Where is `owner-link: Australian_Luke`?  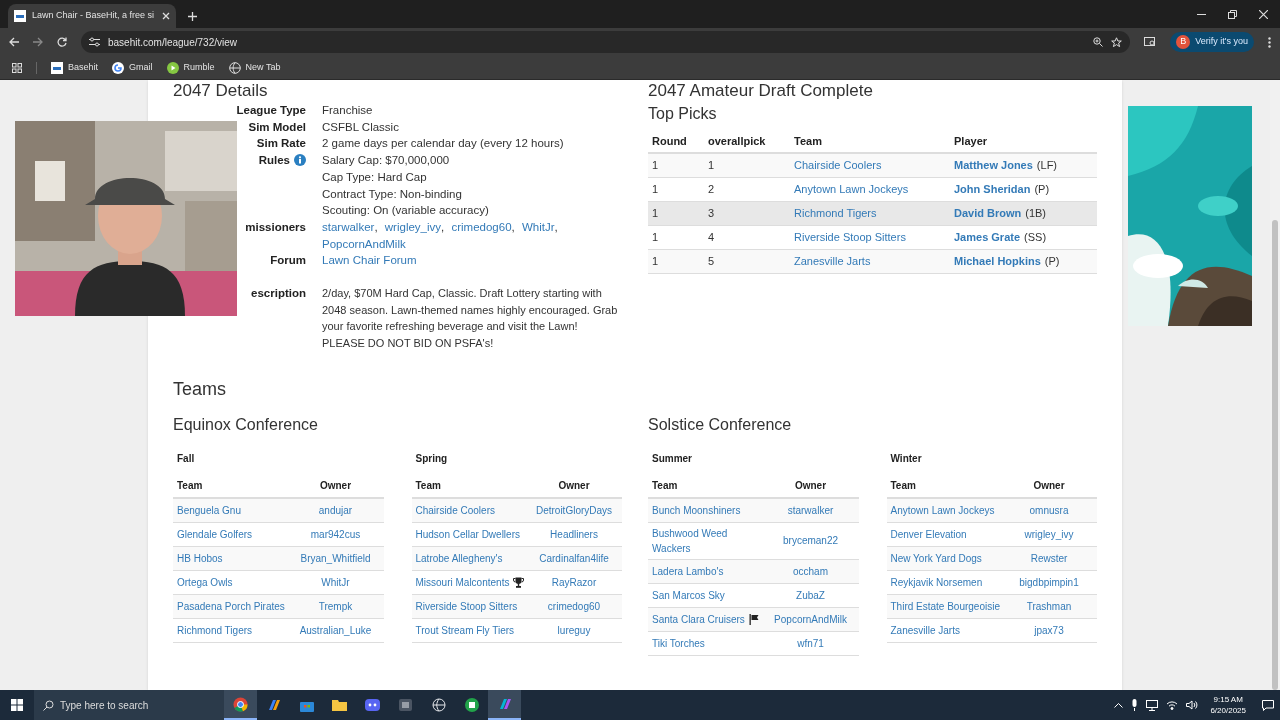 owner-link: Australian_Luke is located at coordinates (335, 630).